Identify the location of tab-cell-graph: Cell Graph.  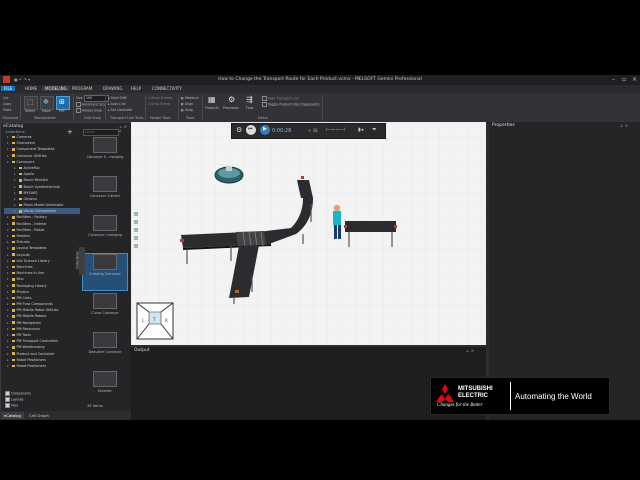
(39, 415).